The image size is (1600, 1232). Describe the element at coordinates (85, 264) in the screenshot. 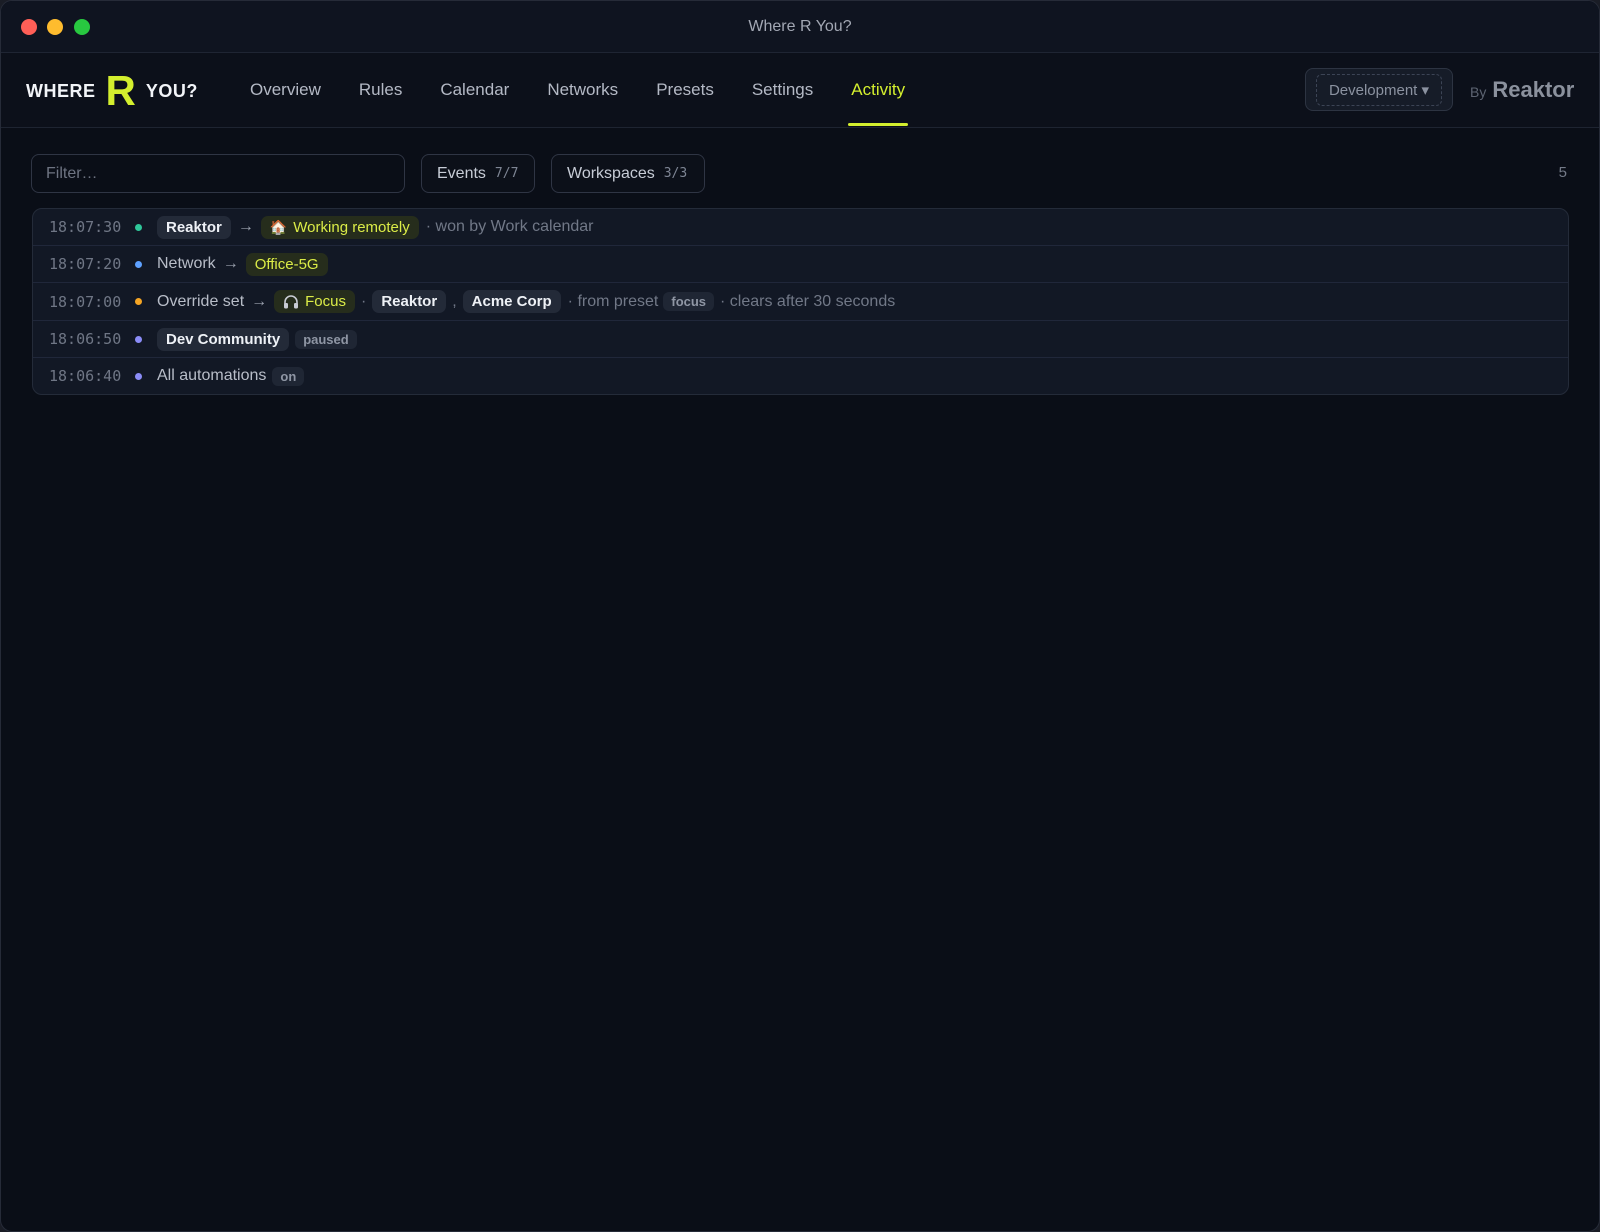

I see `event-time: 18:07:20` at that location.